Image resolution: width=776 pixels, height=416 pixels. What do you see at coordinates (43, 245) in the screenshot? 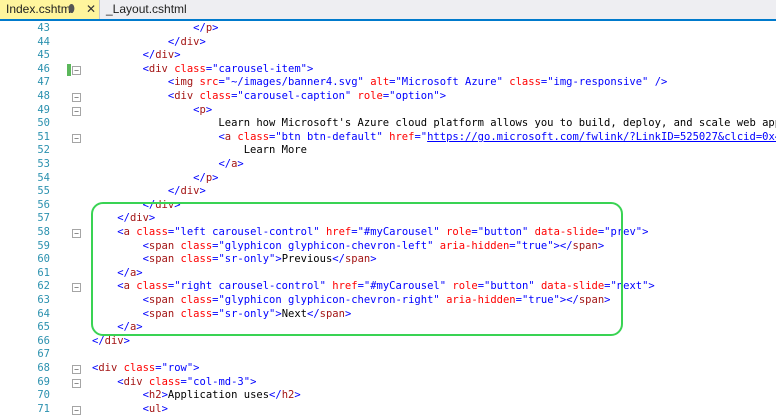
I see `line-number: 59` at bounding box center [43, 245].